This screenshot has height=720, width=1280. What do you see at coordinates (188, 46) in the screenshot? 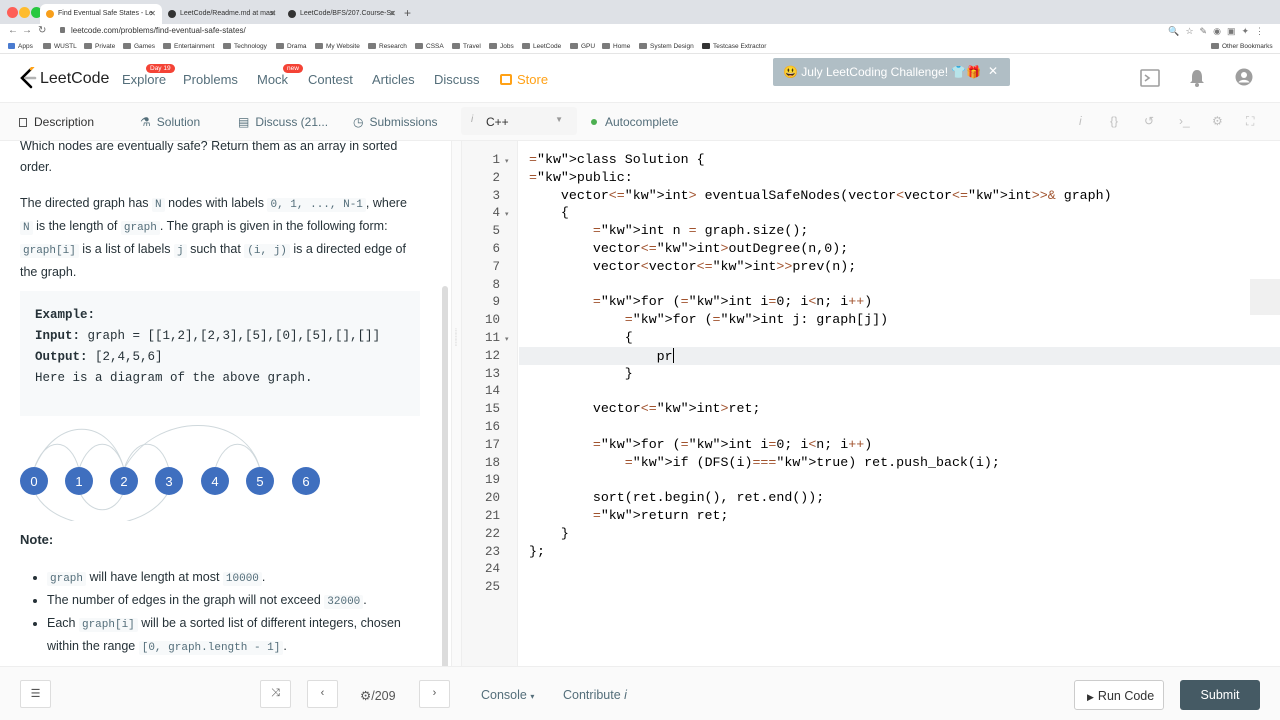
I see `bookmark: Entertainment` at bounding box center [188, 46].